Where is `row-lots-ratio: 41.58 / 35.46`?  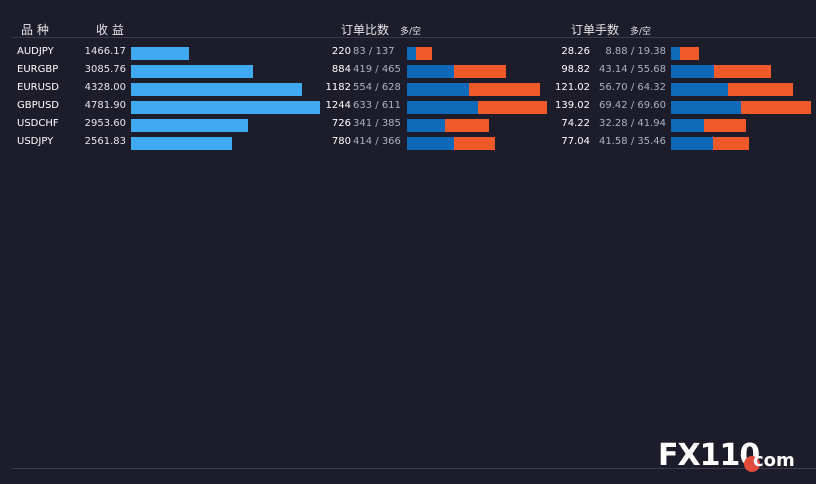
row-lots-ratio: 41.58 / 35.46 is located at coordinates (632, 141).